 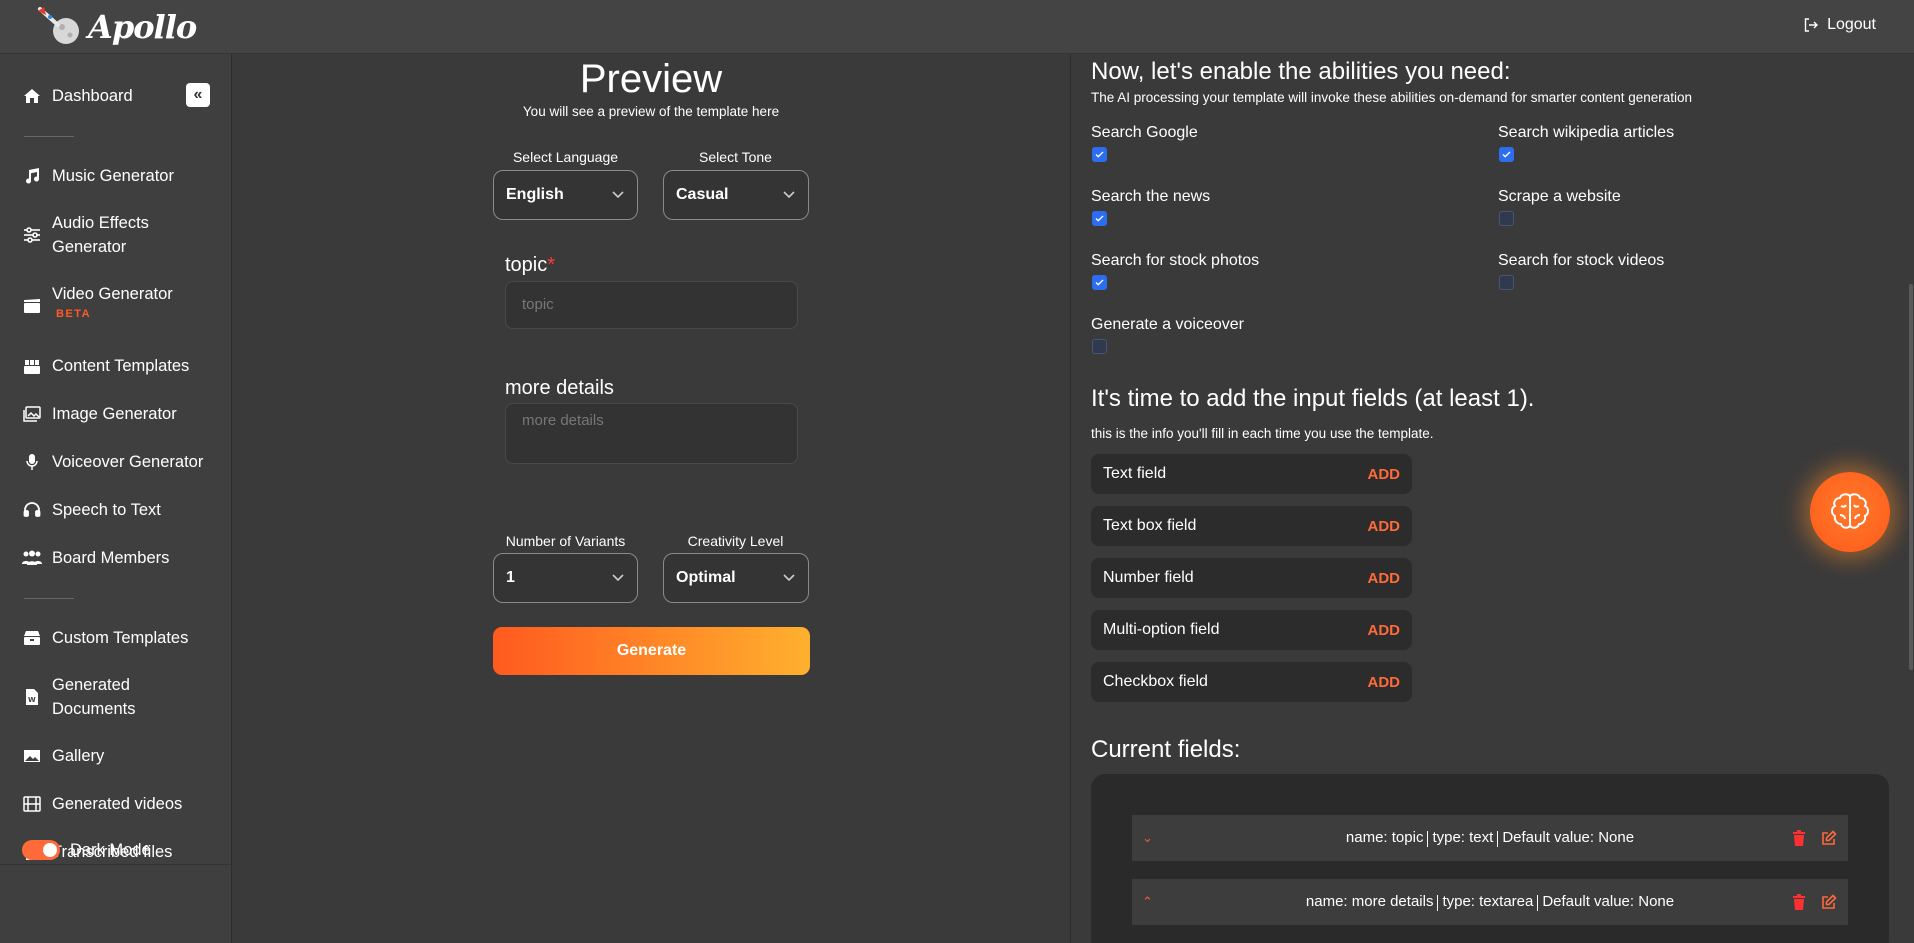 What do you see at coordinates (92, 96) in the screenshot?
I see `sidebar-item-label: Dashboard` at bounding box center [92, 96].